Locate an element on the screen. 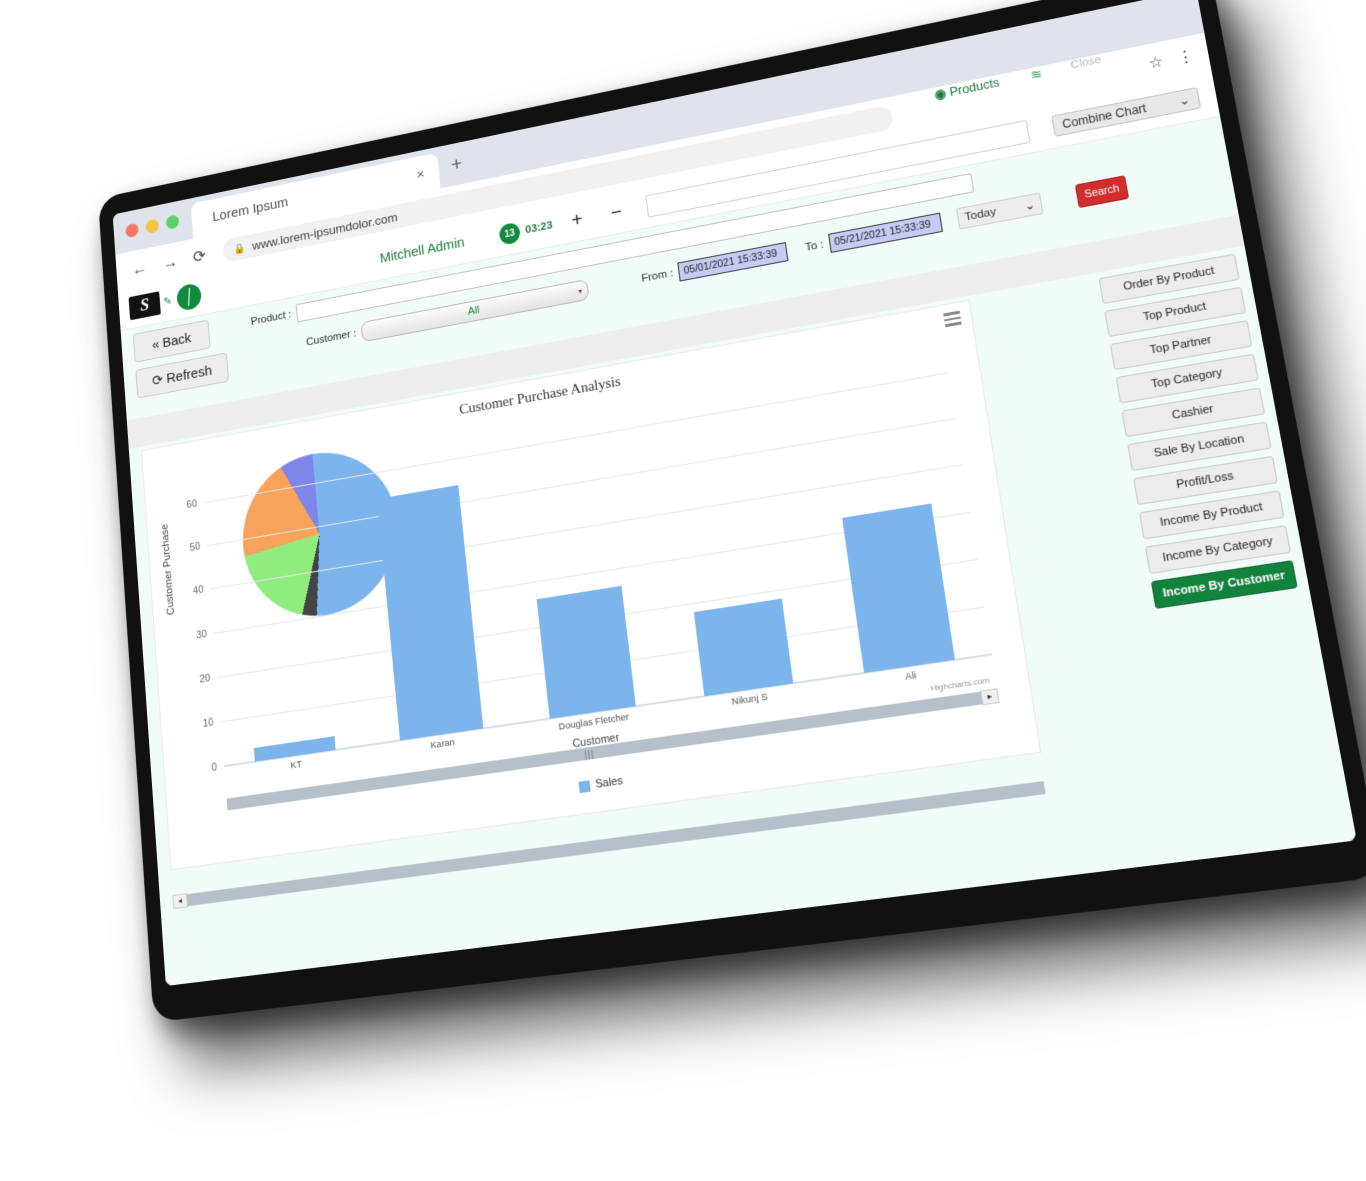 This screenshot has height=1181, width=1366. sidebar-item-label: Top Product is located at coordinates (1175, 312).